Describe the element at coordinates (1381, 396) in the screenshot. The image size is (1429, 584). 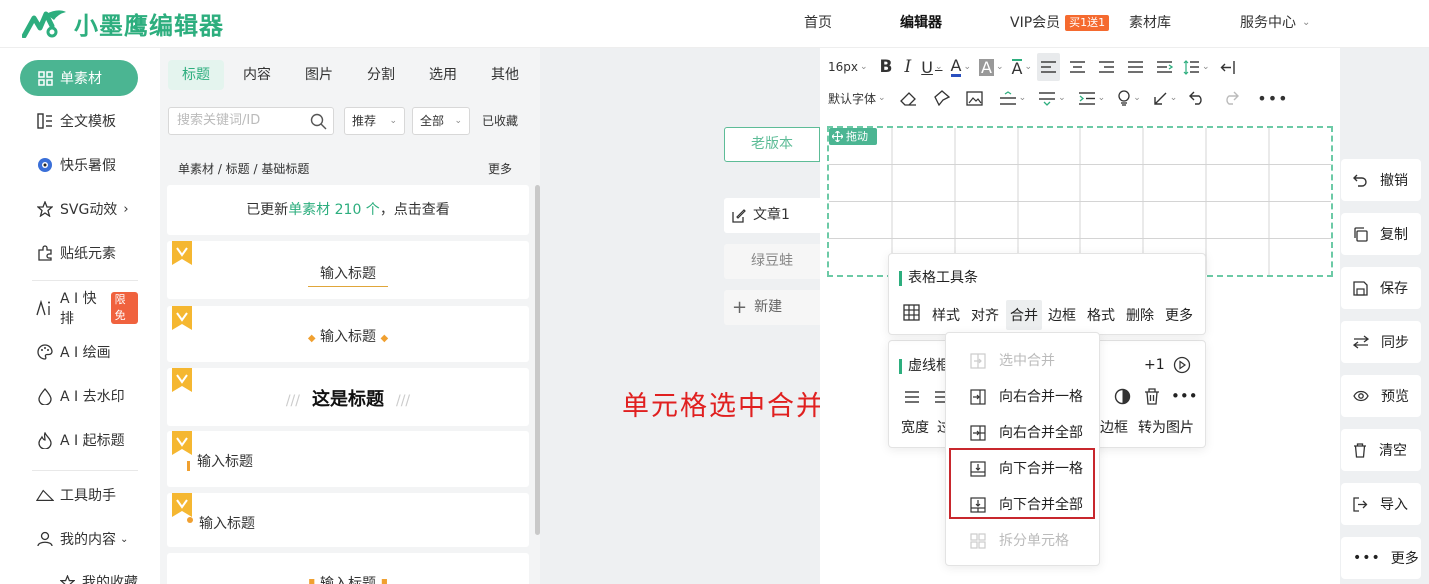
I see `preview-button: 预览` at that location.